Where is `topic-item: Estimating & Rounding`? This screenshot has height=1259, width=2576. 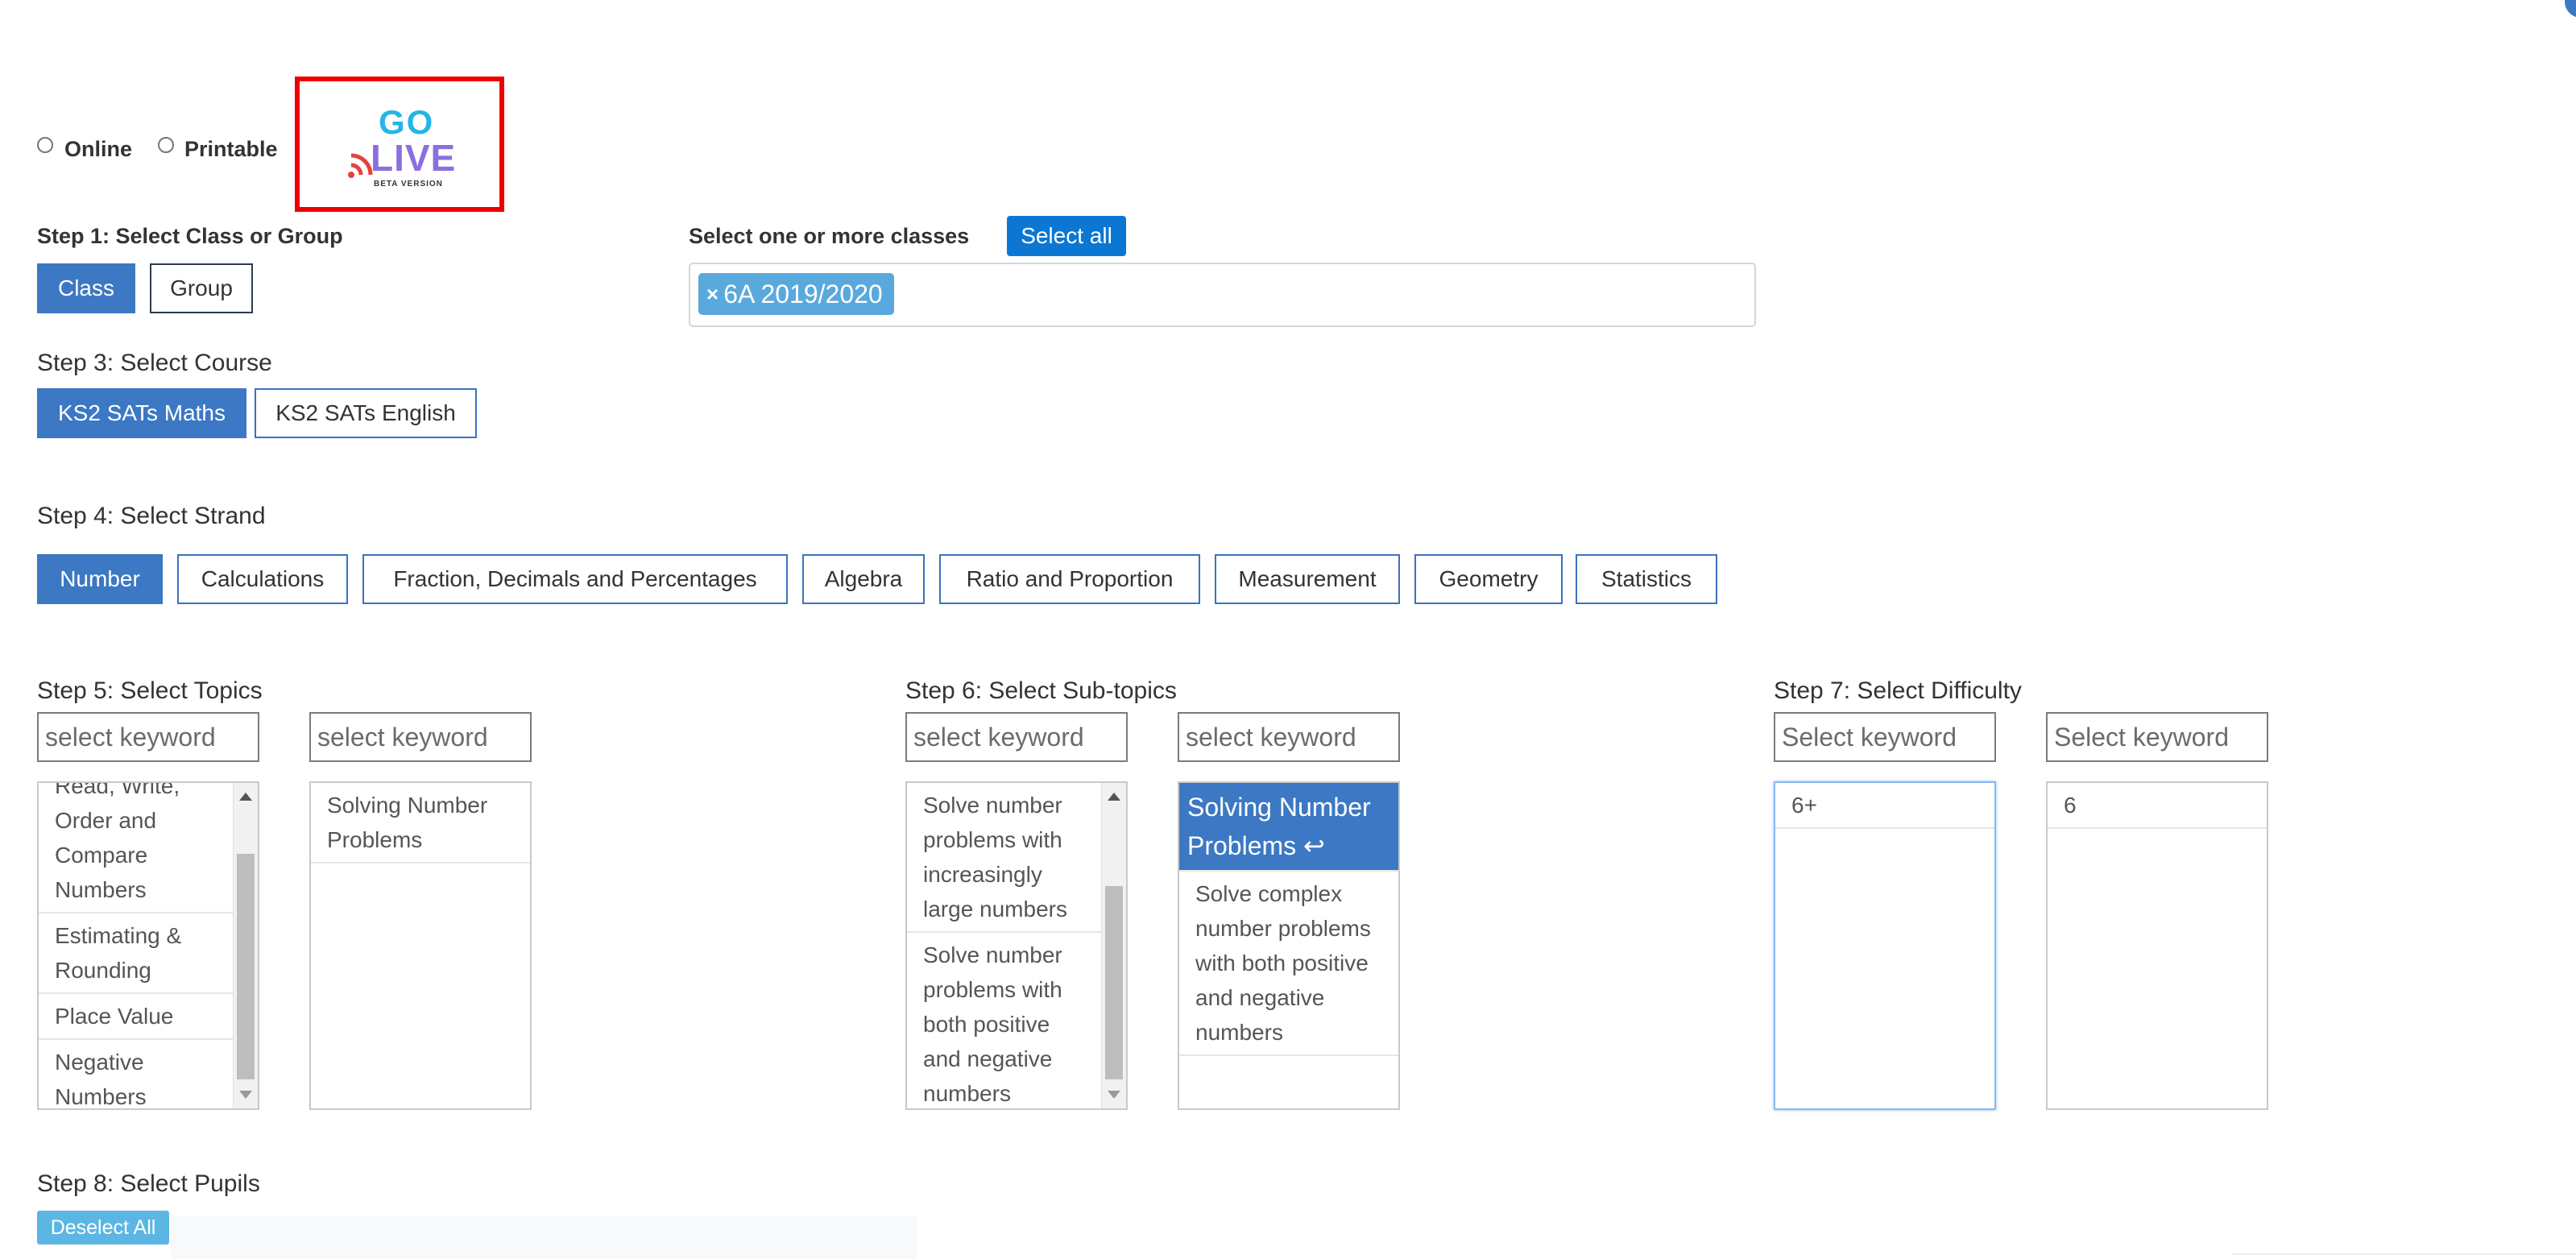
topic-item: Estimating & Rounding is located at coordinates (136, 953).